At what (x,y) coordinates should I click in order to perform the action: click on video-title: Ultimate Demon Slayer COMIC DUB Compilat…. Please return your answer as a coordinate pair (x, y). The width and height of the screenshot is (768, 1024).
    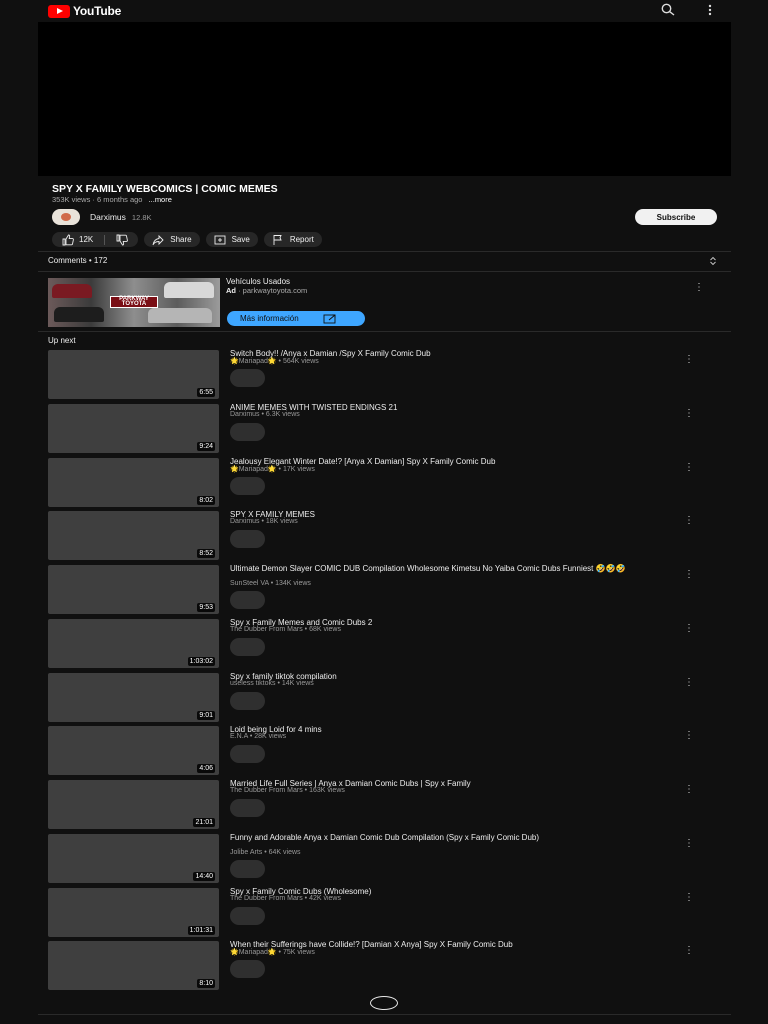
    Looking at the image, I should click on (450, 569).